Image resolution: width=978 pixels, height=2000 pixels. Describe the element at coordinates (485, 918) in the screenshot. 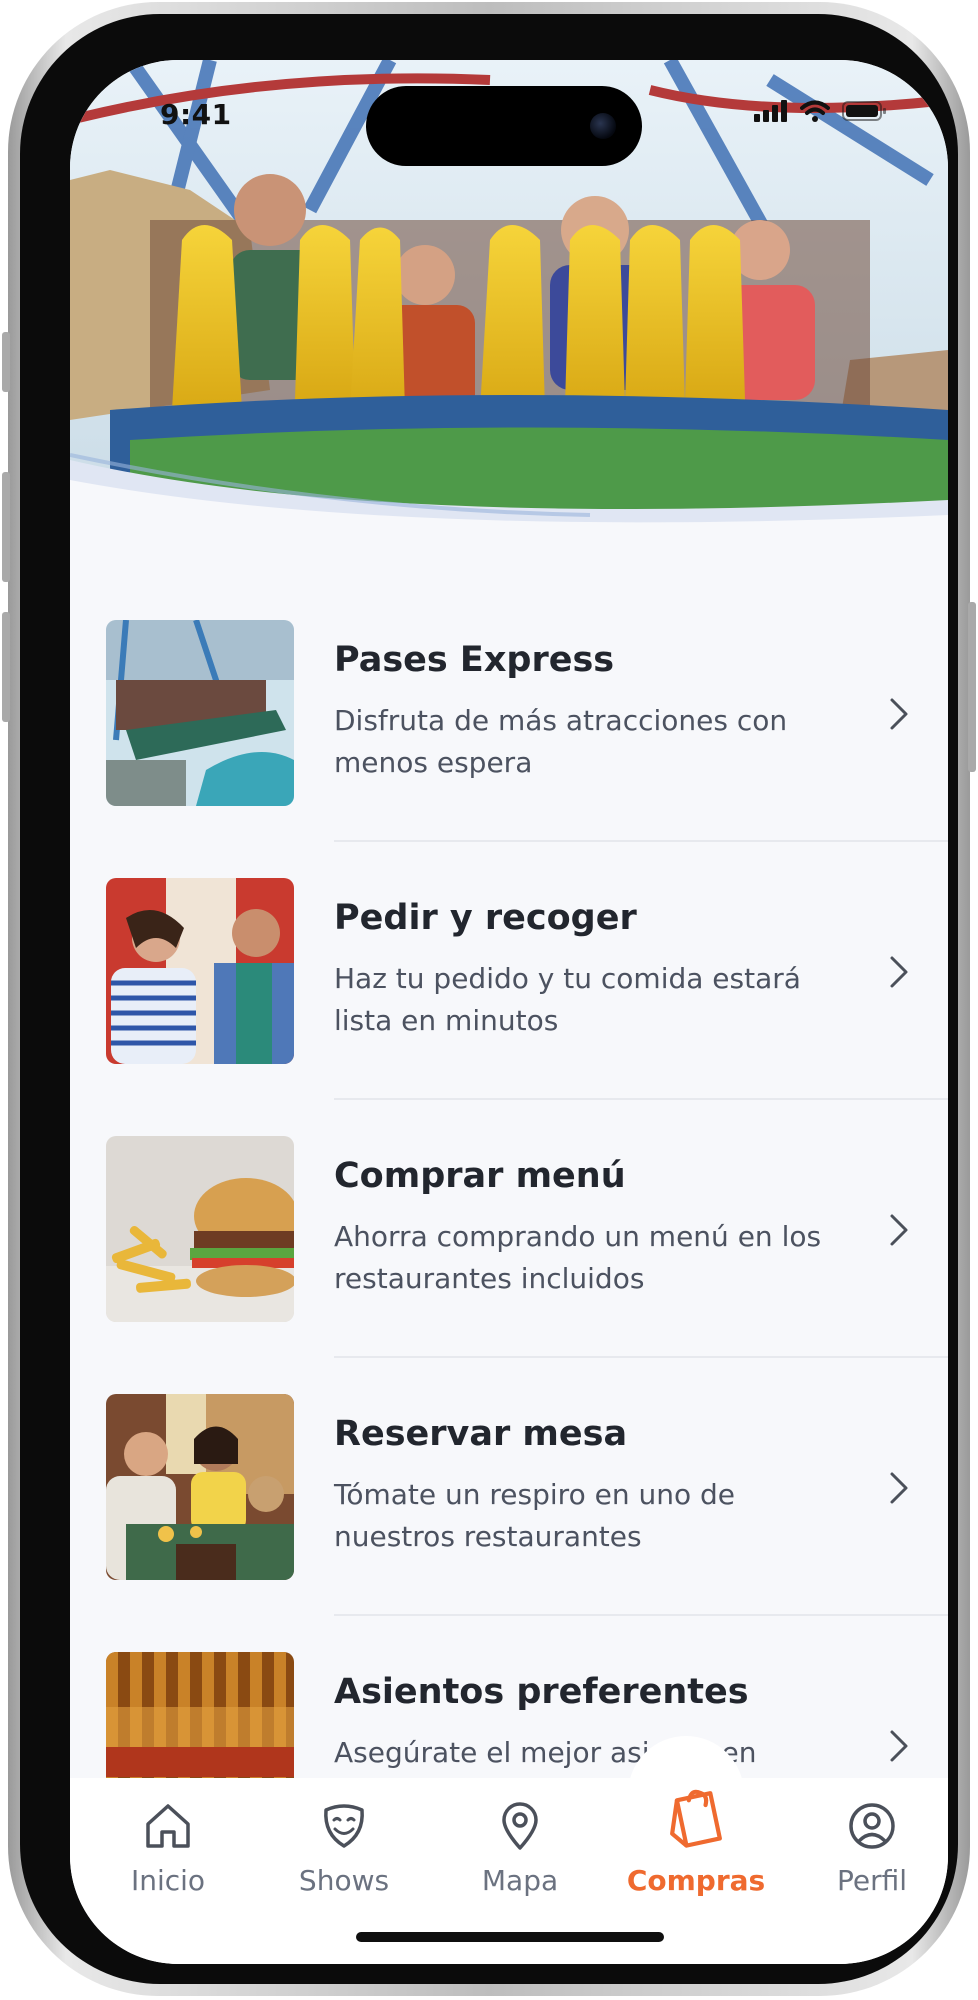

I see `item-title: Pedir y recoger` at that location.